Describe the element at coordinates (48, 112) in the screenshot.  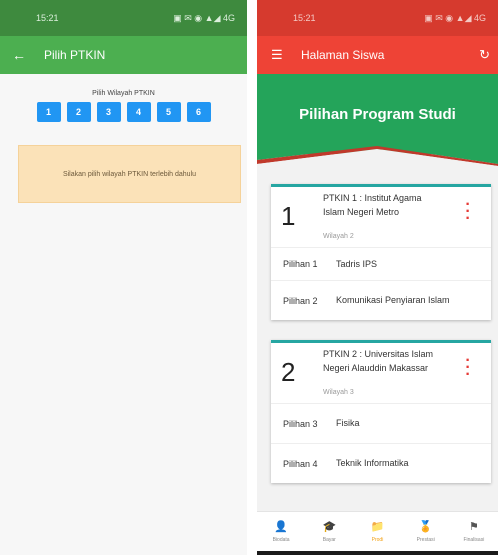
I see `region-button-1: 1` at that location.